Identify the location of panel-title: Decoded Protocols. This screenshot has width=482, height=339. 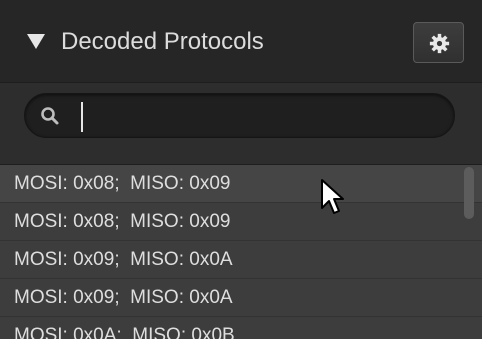
(162, 41).